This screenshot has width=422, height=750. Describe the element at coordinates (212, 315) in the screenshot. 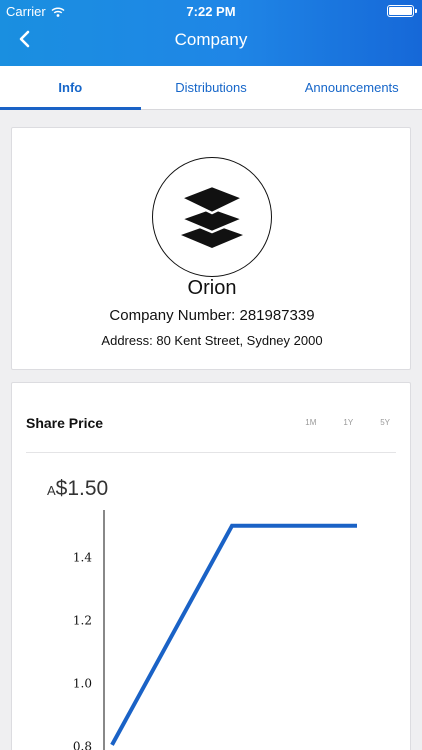

I see `company-number: Company Number: 281987339` at that location.